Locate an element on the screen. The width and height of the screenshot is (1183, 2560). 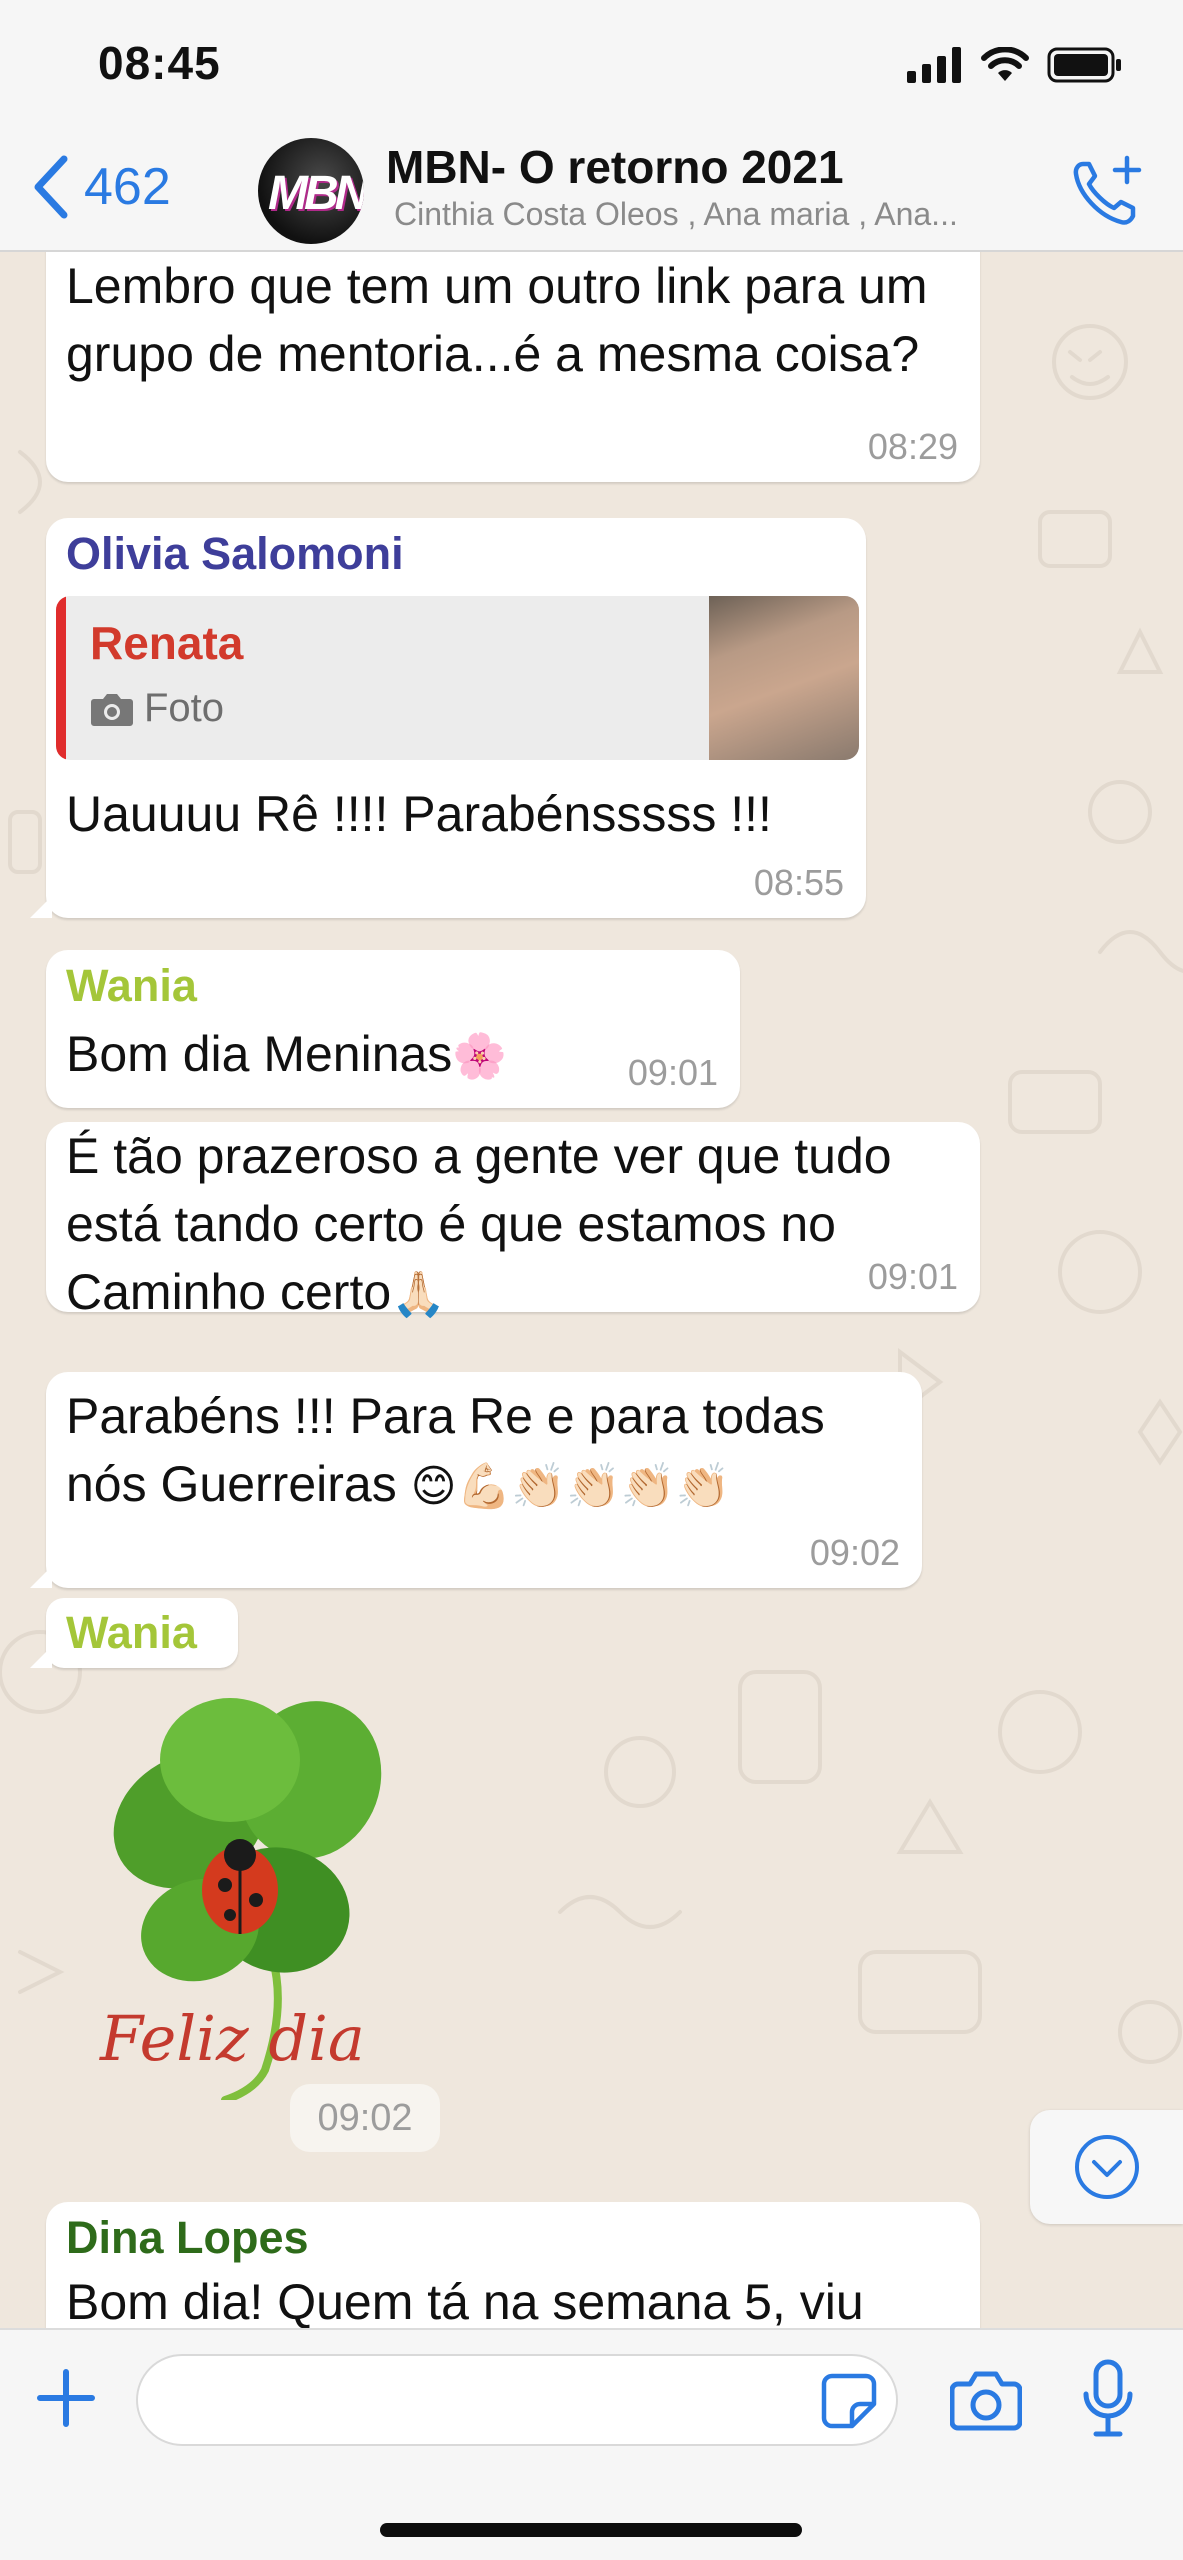
message-bubble: Wania Bom dia Meninas🌸 09:01 is located at coordinates (393, 1029).